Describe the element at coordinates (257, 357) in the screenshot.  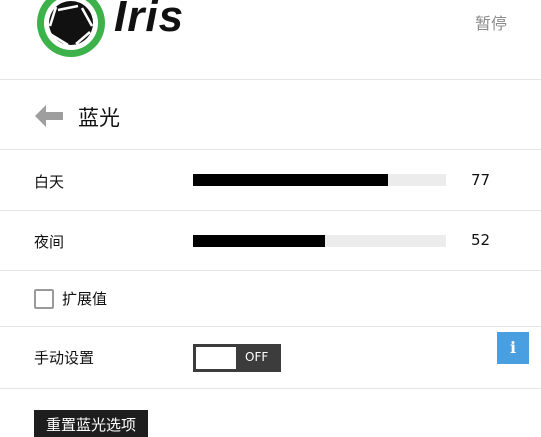
I see `toggle-state-text: OFF` at that location.